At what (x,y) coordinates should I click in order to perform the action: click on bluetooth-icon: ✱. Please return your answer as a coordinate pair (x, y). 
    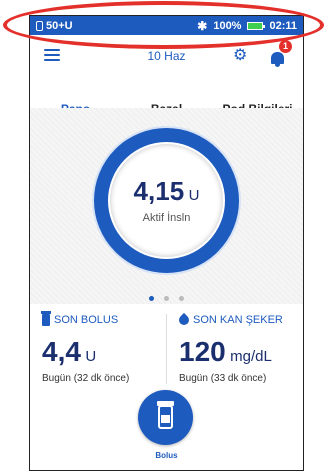
    Looking at the image, I should click on (202, 25).